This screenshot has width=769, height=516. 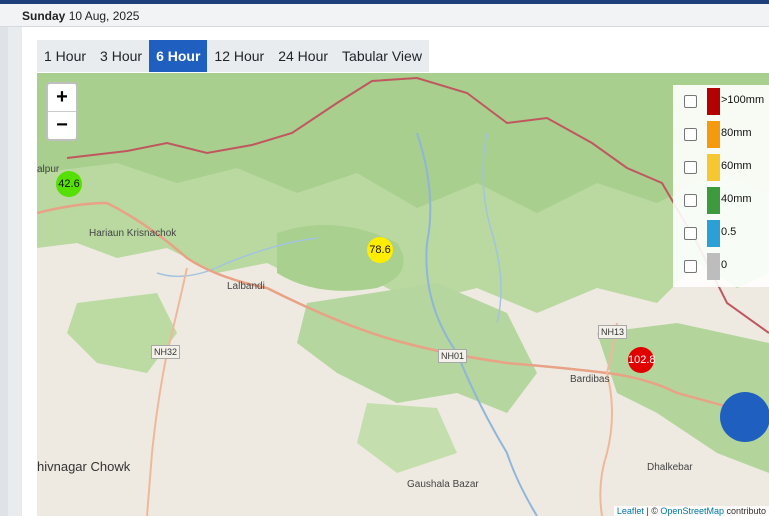 I want to click on day-label: Sunday, so click(x=44, y=16).